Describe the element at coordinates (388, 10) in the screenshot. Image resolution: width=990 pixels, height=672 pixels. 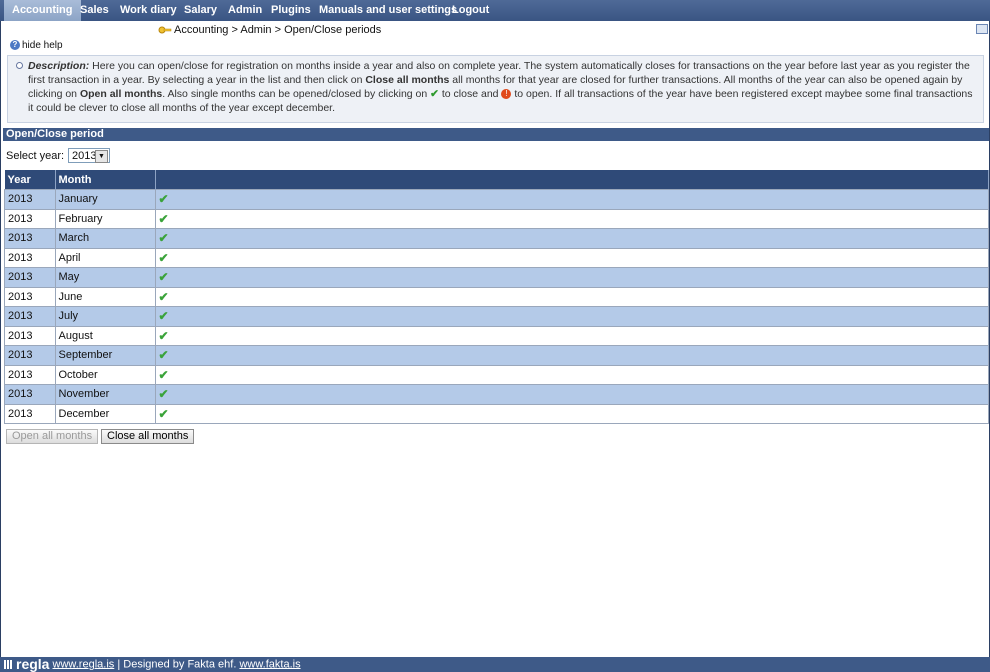
I see `nav-item-manuals-settings: Manuals and user settings` at that location.